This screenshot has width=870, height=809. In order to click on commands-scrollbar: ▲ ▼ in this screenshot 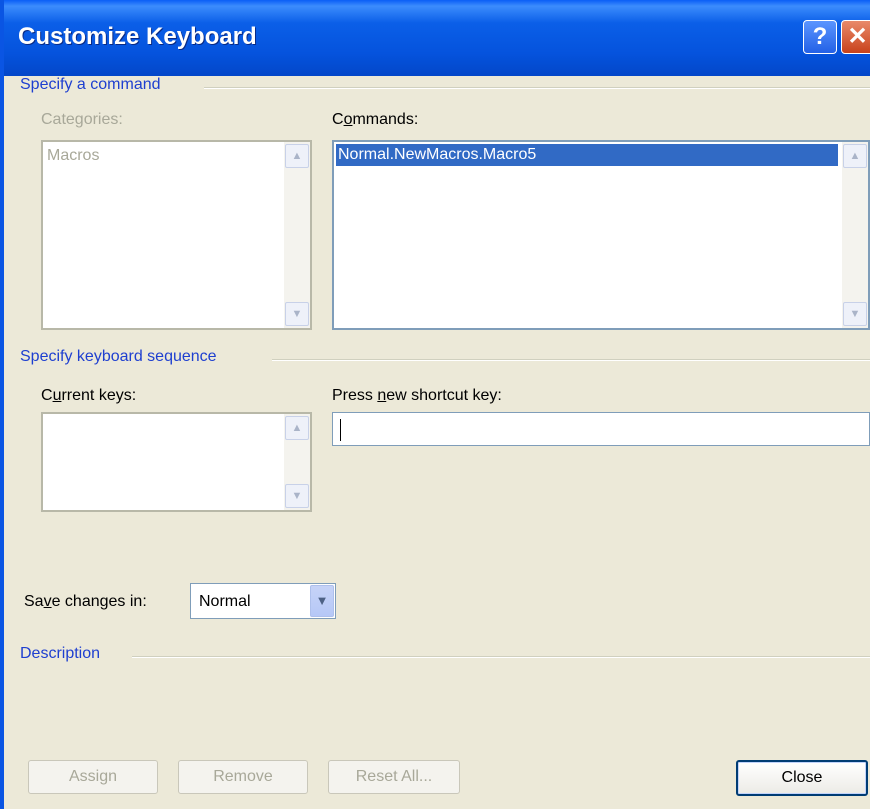, I will do `click(855, 235)`.